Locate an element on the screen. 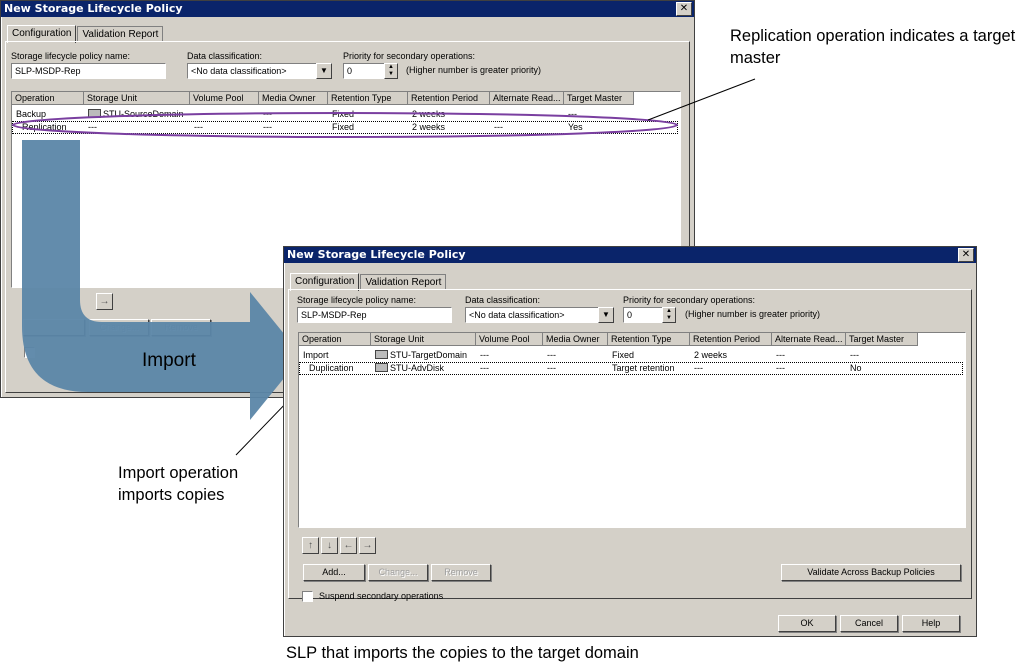 The image size is (1024, 671). tab-validation-report: Validation Report is located at coordinates (403, 282).